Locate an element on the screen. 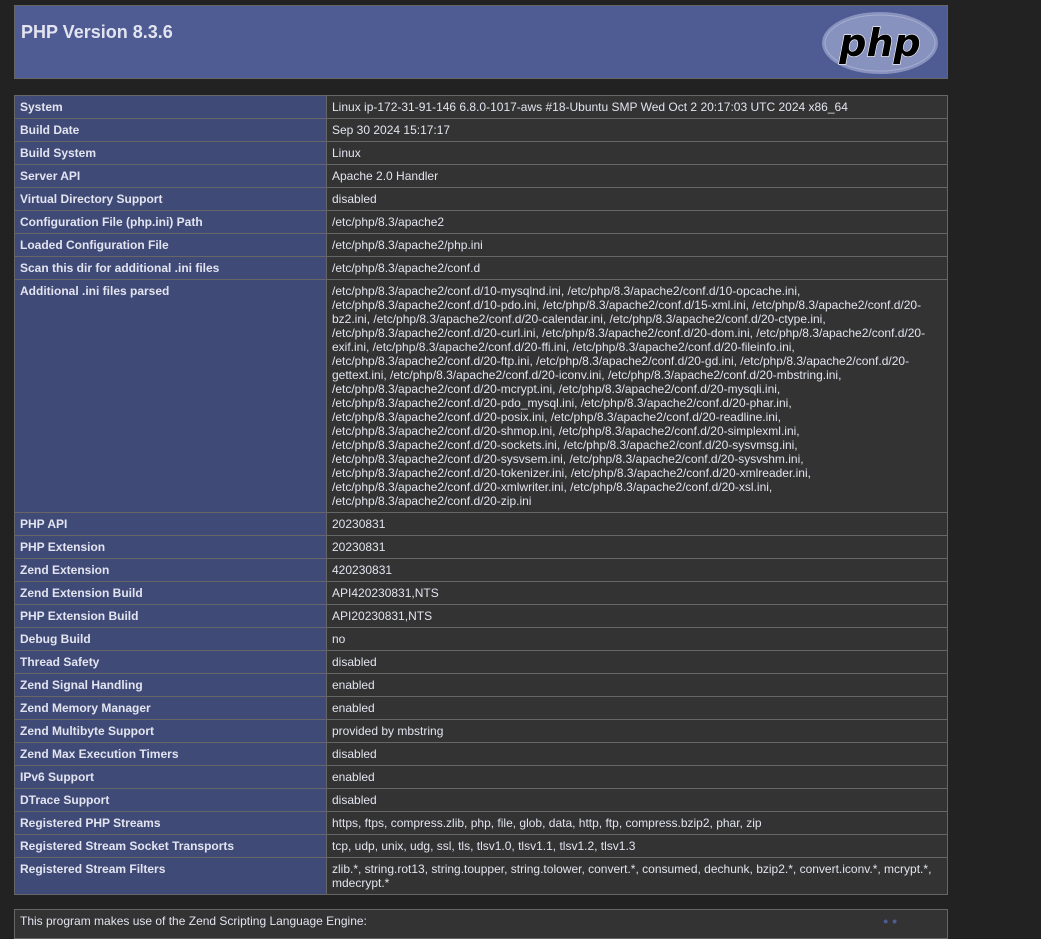 This screenshot has width=1041, height=939. php-logo: php is located at coordinates (880, 43).